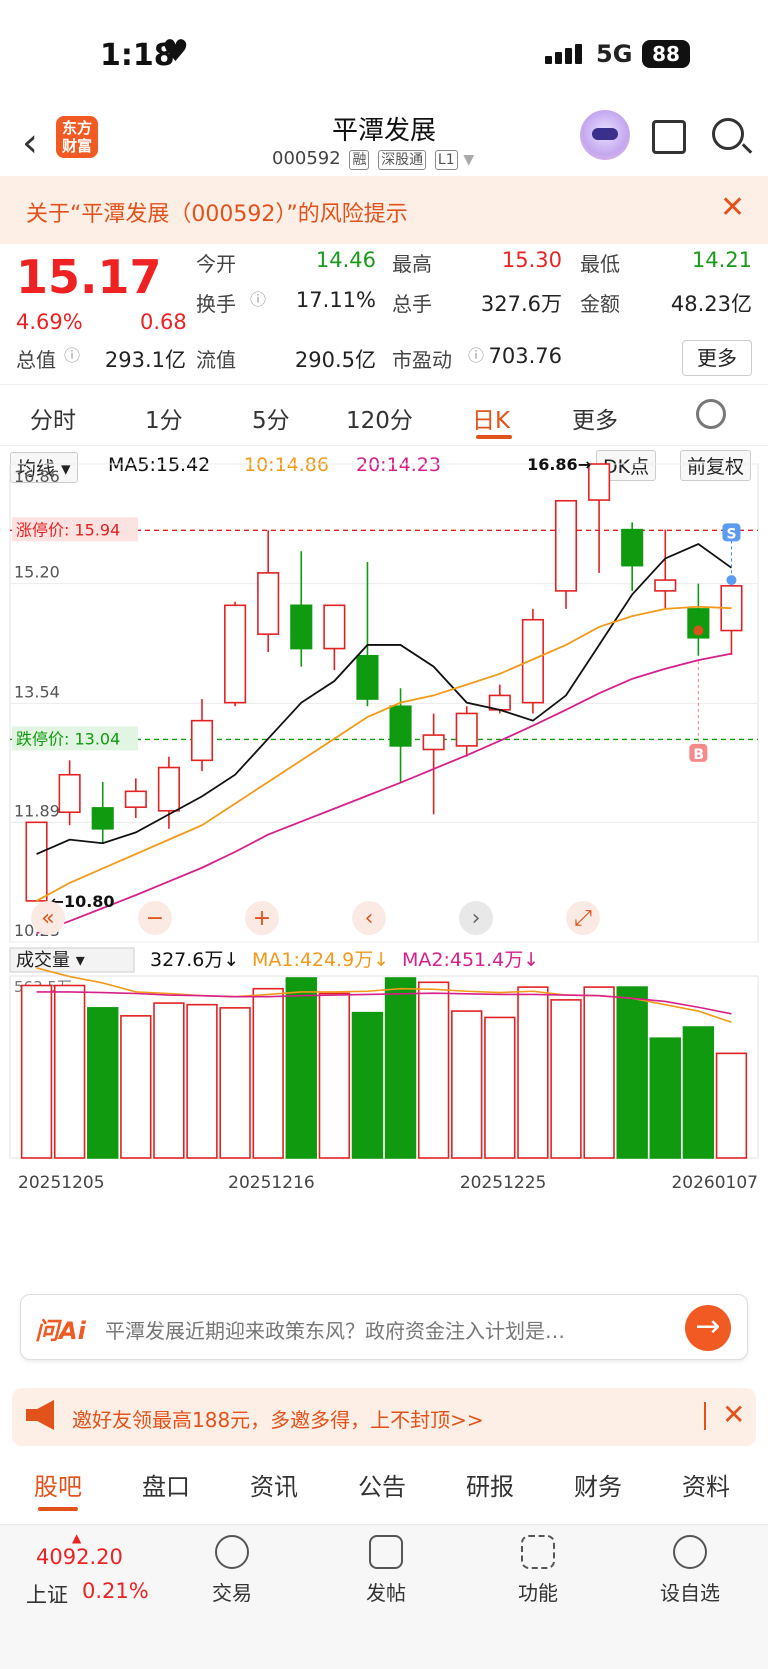  What do you see at coordinates (598, 1484) in the screenshot?
I see `tab-finance: 财务` at bounding box center [598, 1484].